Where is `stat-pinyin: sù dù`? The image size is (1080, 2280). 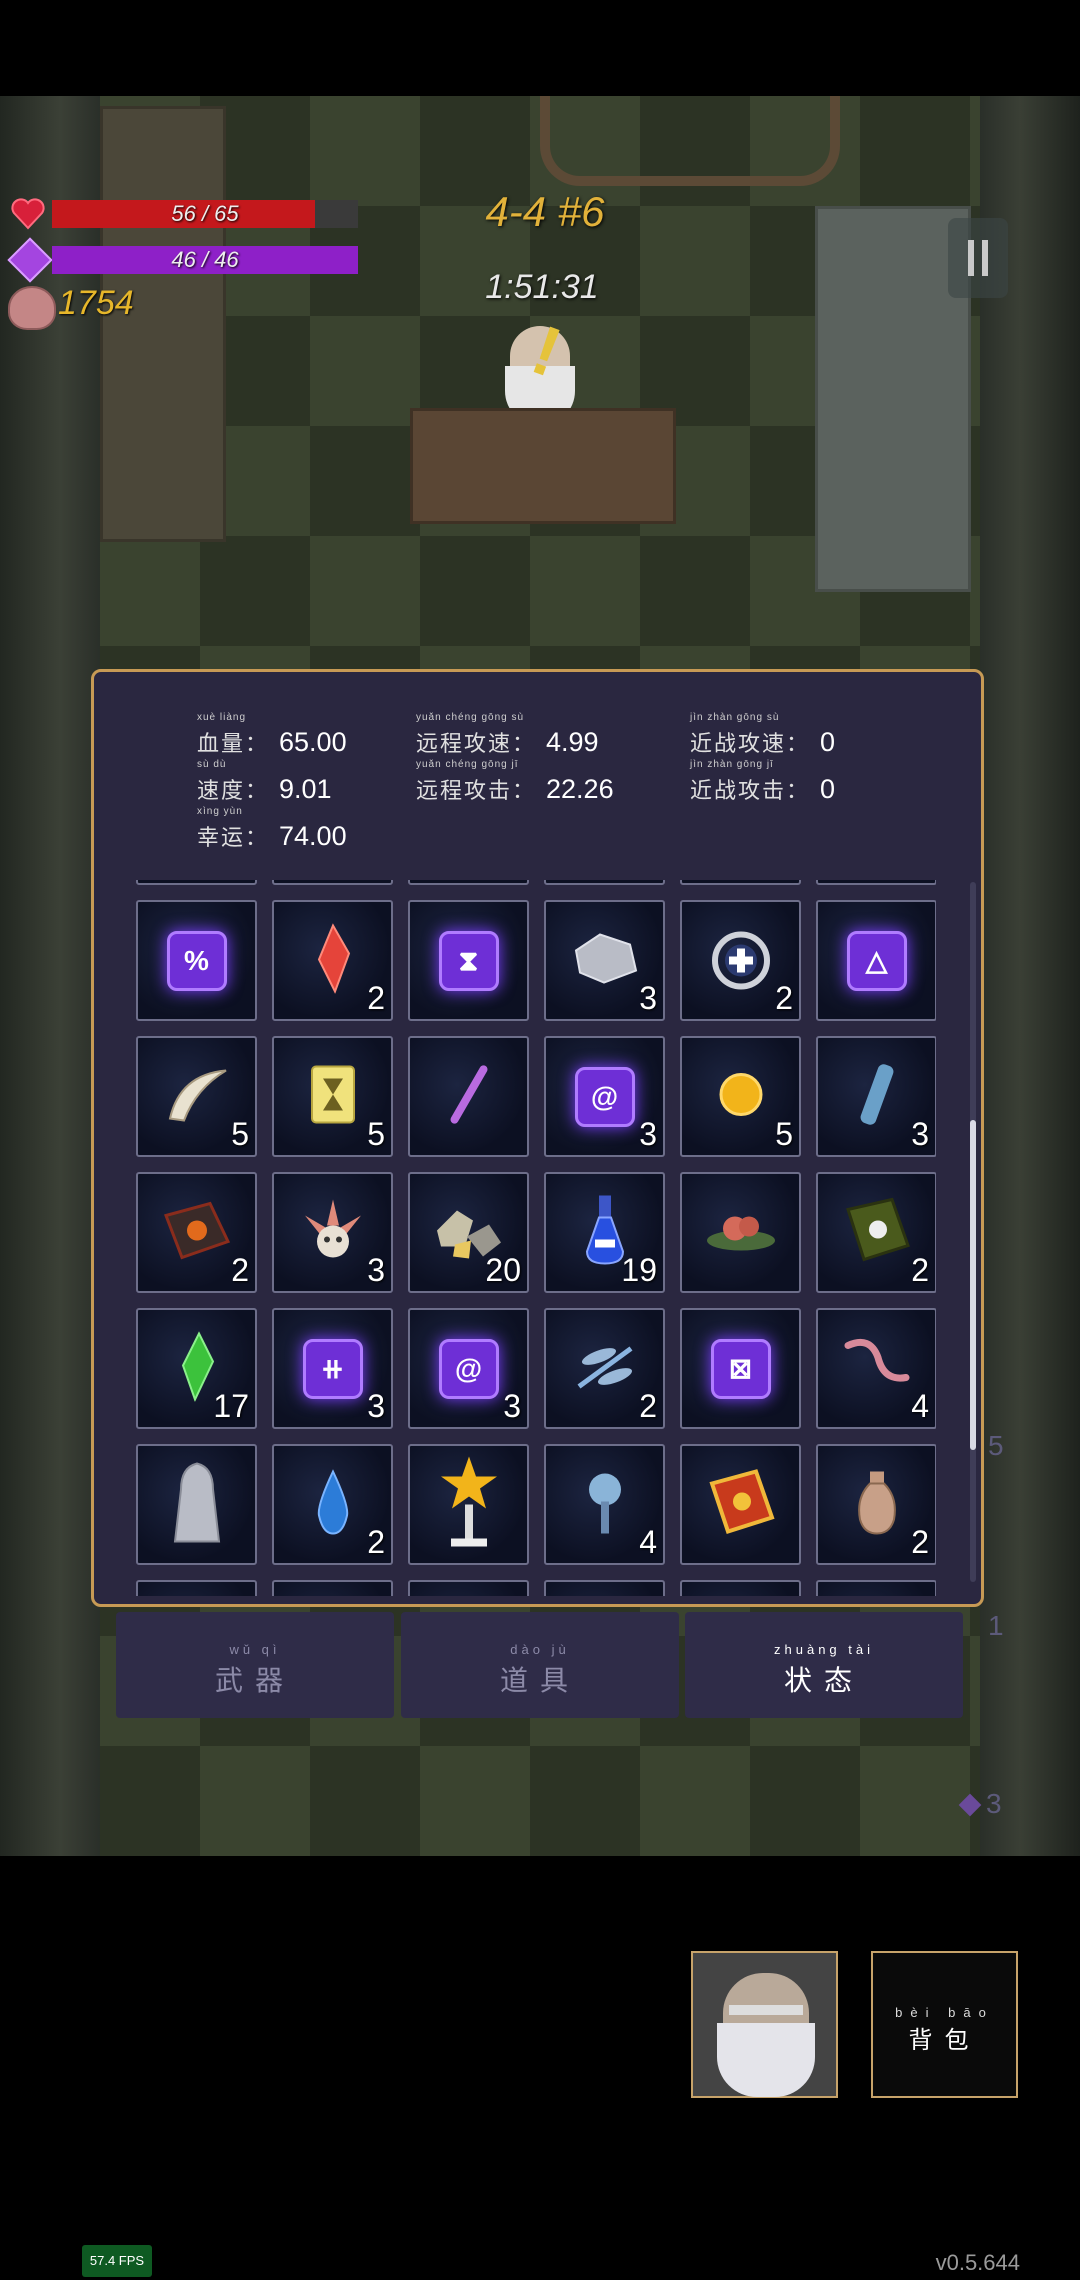
stat-pinyin: sù dù is located at coordinates (212, 764).